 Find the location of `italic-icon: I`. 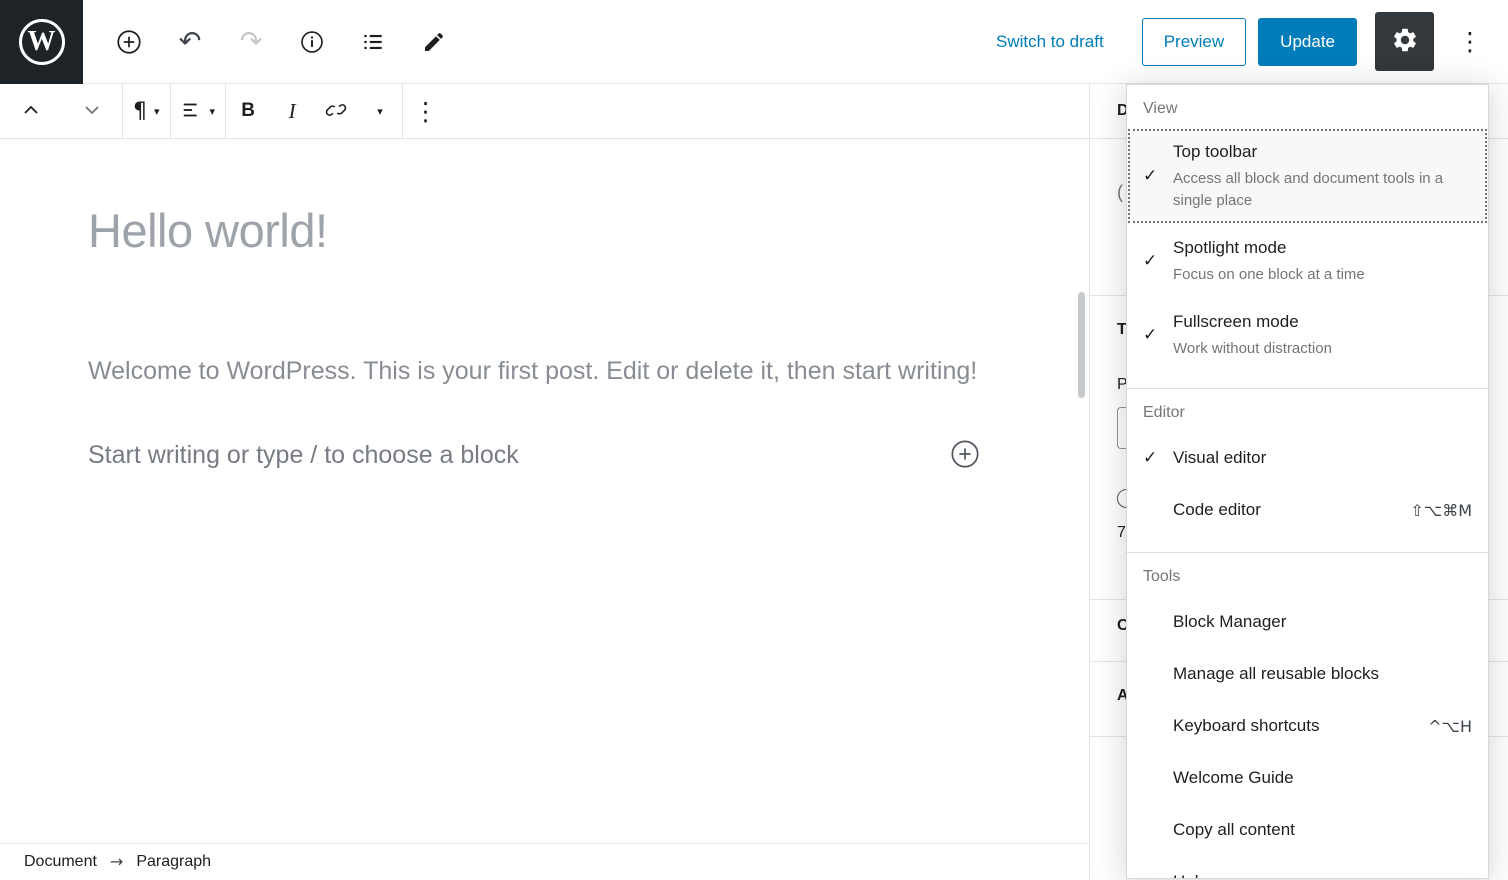

italic-icon: I is located at coordinates (292, 110).